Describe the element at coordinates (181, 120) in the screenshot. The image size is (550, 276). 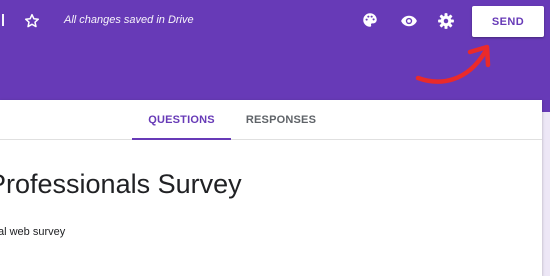
I see `tab-questions: QUESTIONS` at that location.